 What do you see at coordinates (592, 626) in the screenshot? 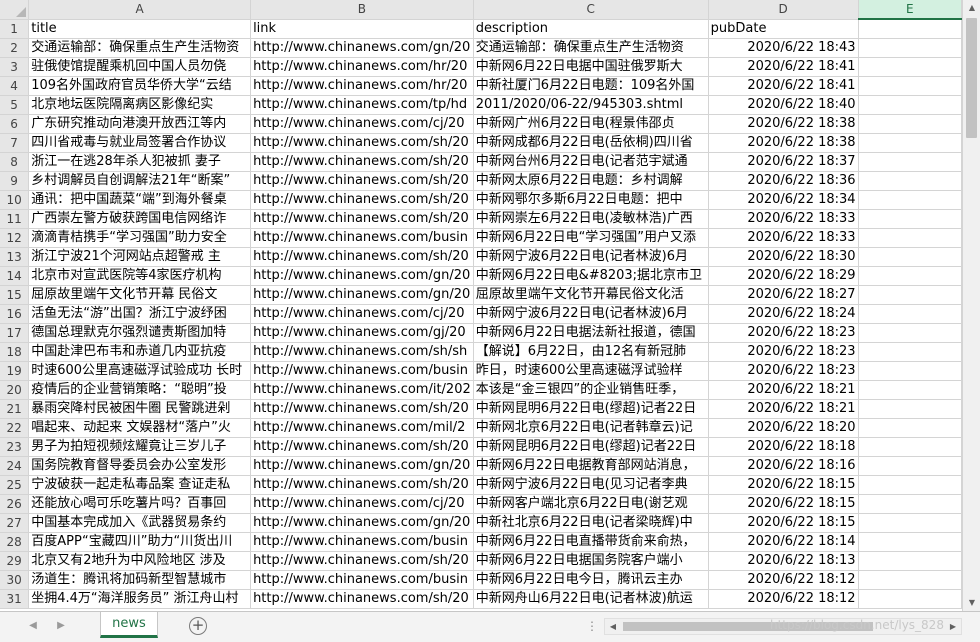
I see `splitter-handle-icon: ⋮` at bounding box center [592, 626].